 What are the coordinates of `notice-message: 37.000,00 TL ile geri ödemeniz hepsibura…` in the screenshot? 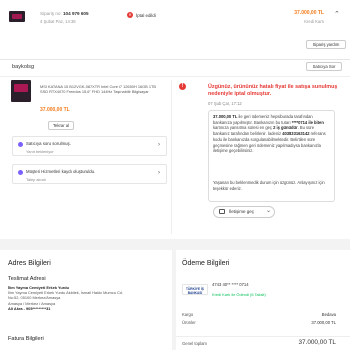 It's located at (272, 134).